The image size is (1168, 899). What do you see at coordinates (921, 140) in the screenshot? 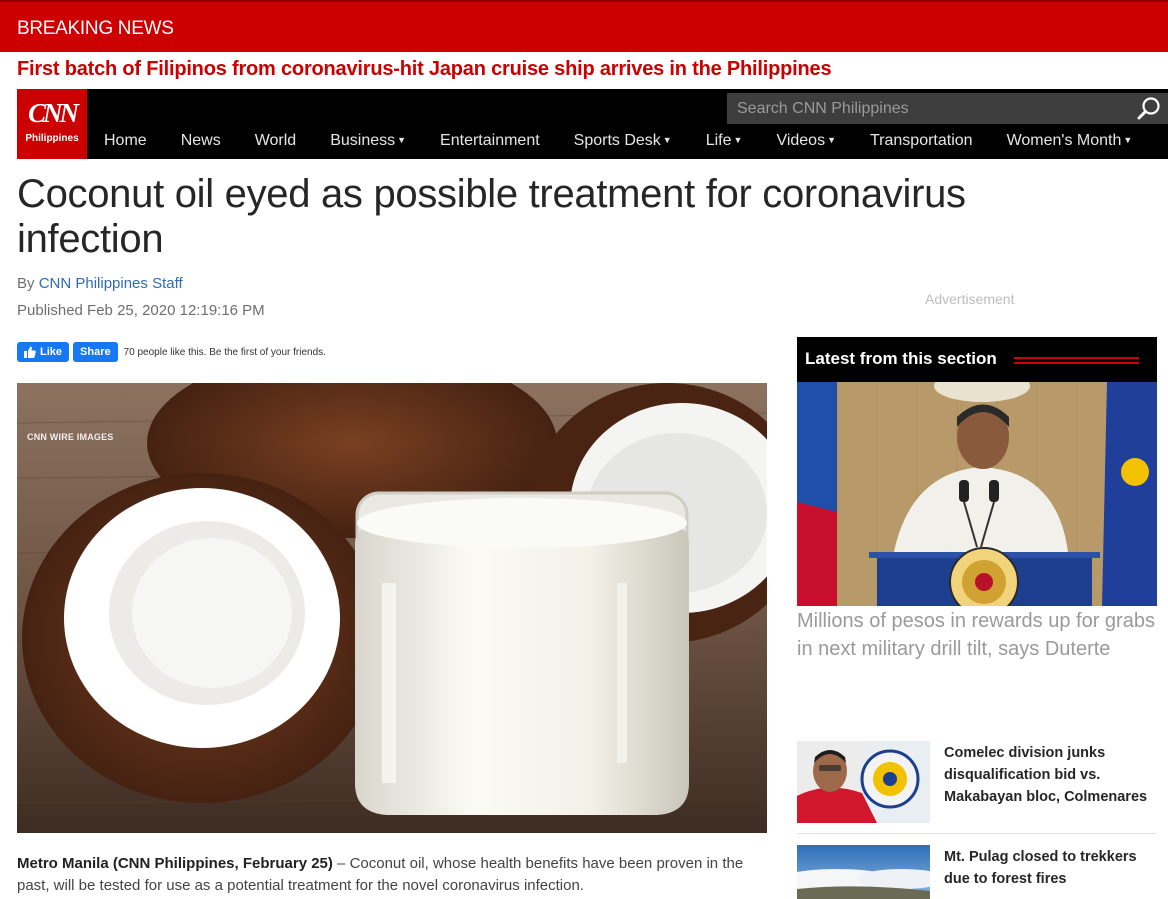
I see `nav-item-label: Transportation` at bounding box center [921, 140].